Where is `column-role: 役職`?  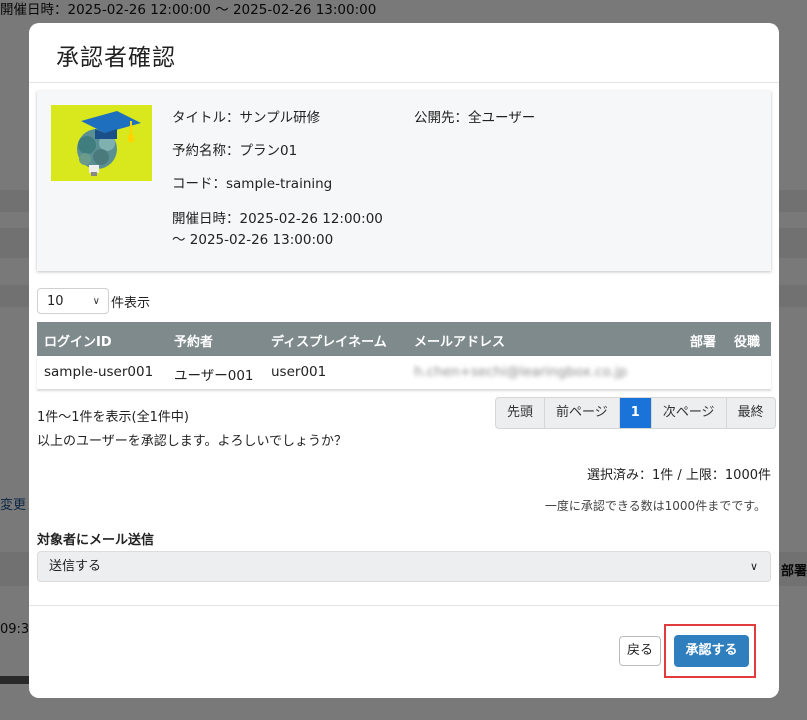 column-role: 役職 is located at coordinates (747, 340).